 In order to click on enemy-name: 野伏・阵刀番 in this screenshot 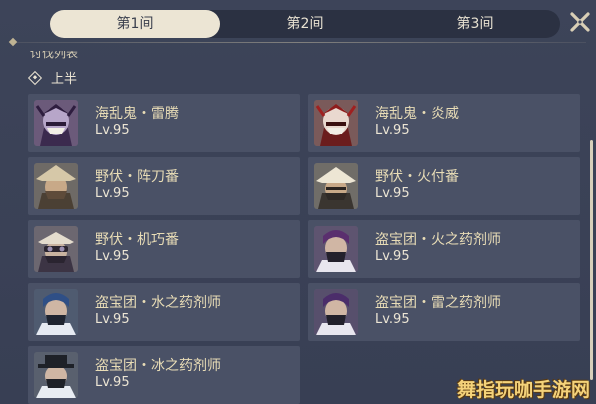, I will do `click(137, 177)`.